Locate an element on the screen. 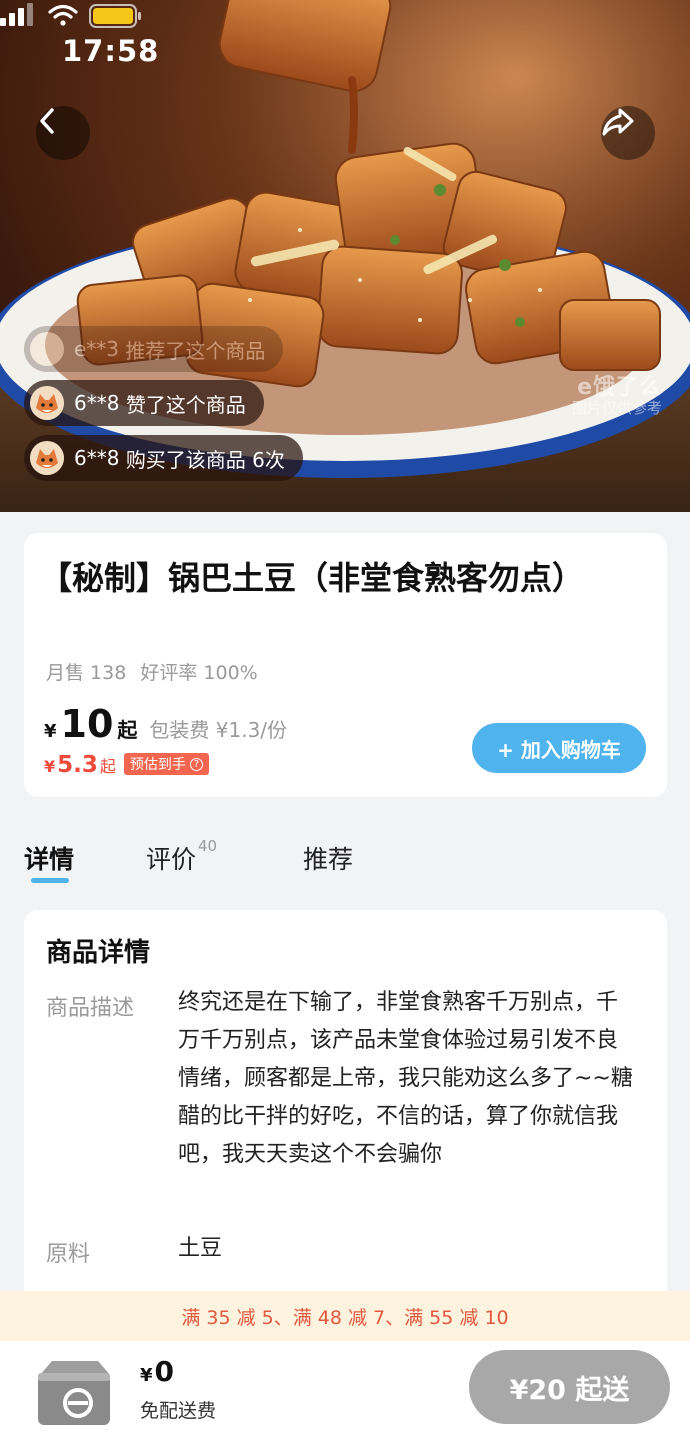 The image size is (690, 1446). cart-total: ¥ 0 is located at coordinates (157, 1371).